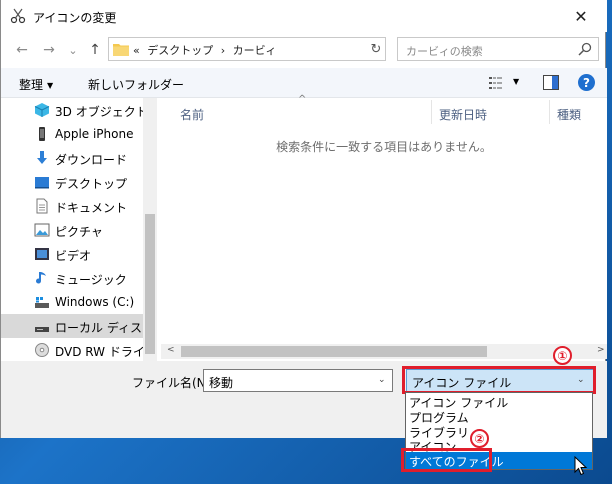 This screenshot has height=484, width=612. I want to click on view-options-icon, so click(496, 83).